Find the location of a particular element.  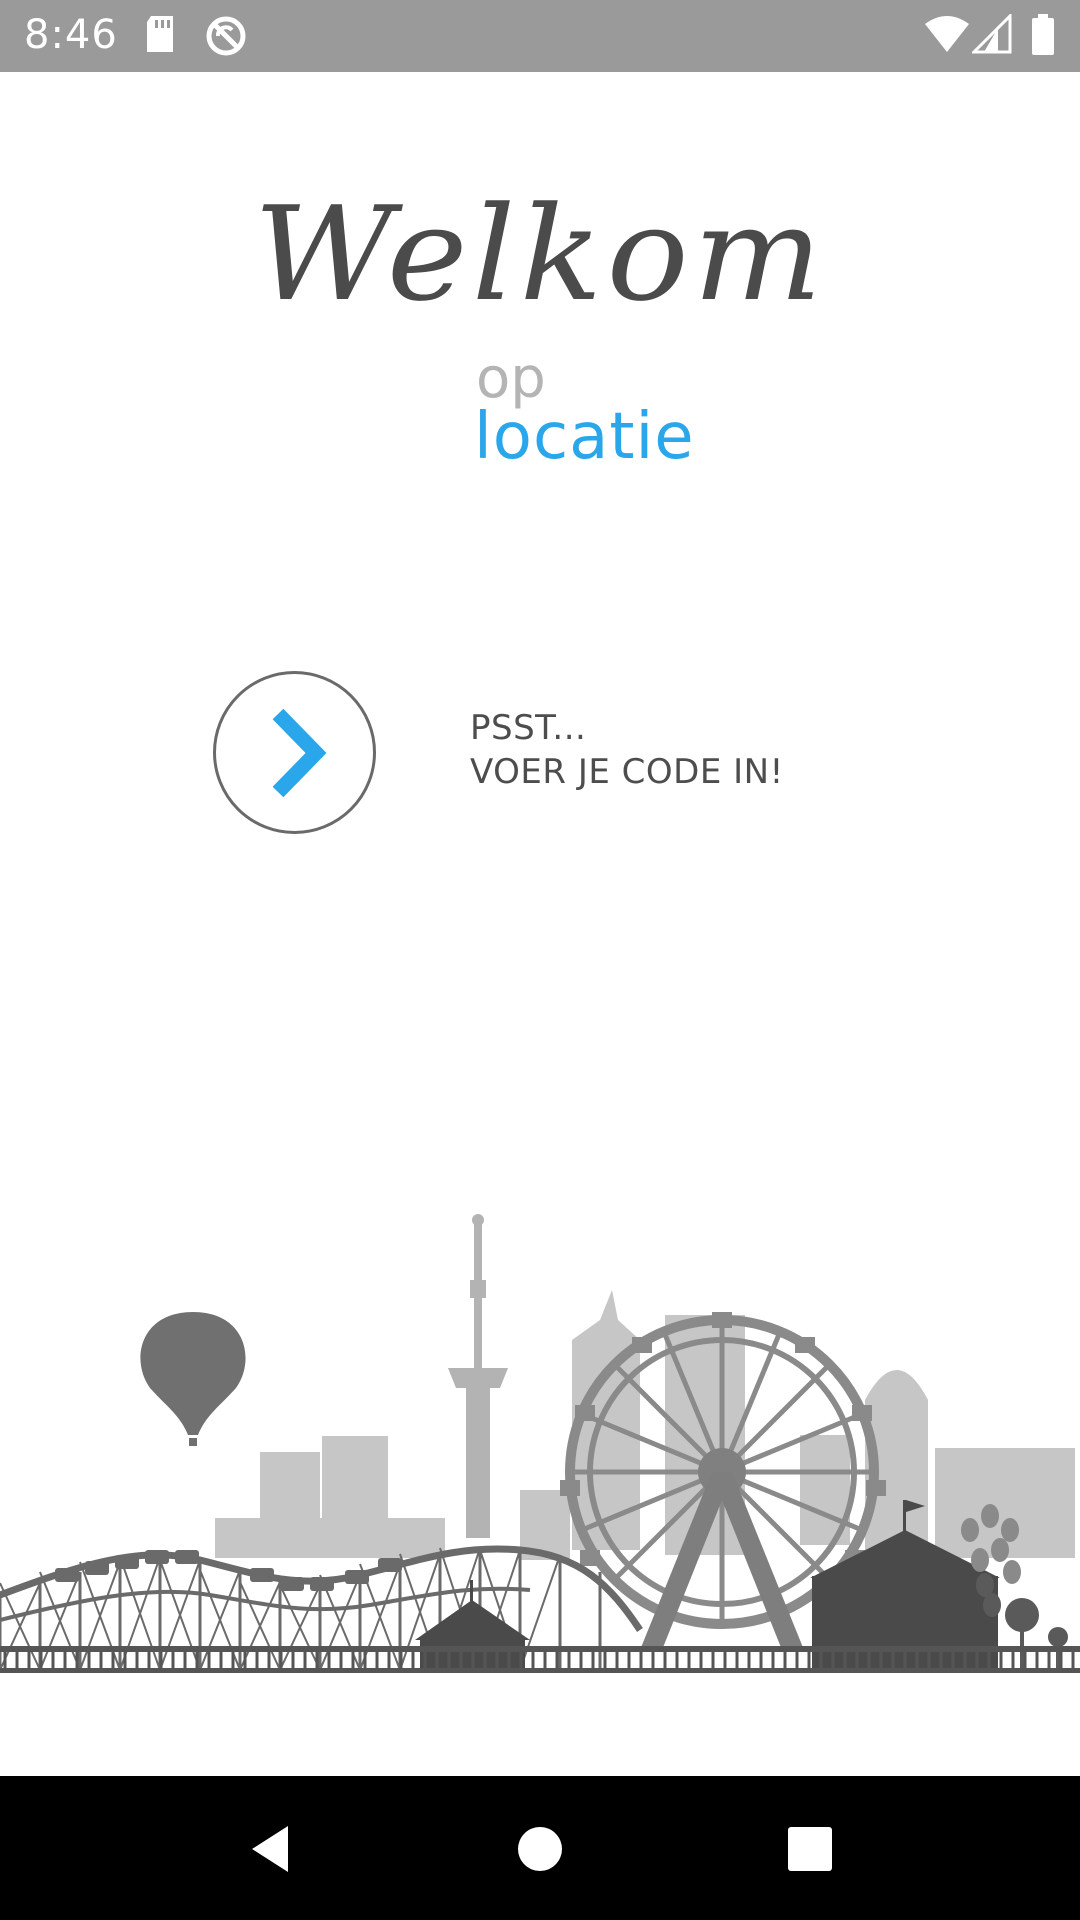

prompt-line-2: VOER JE CODE IN! is located at coordinates (627, 772).